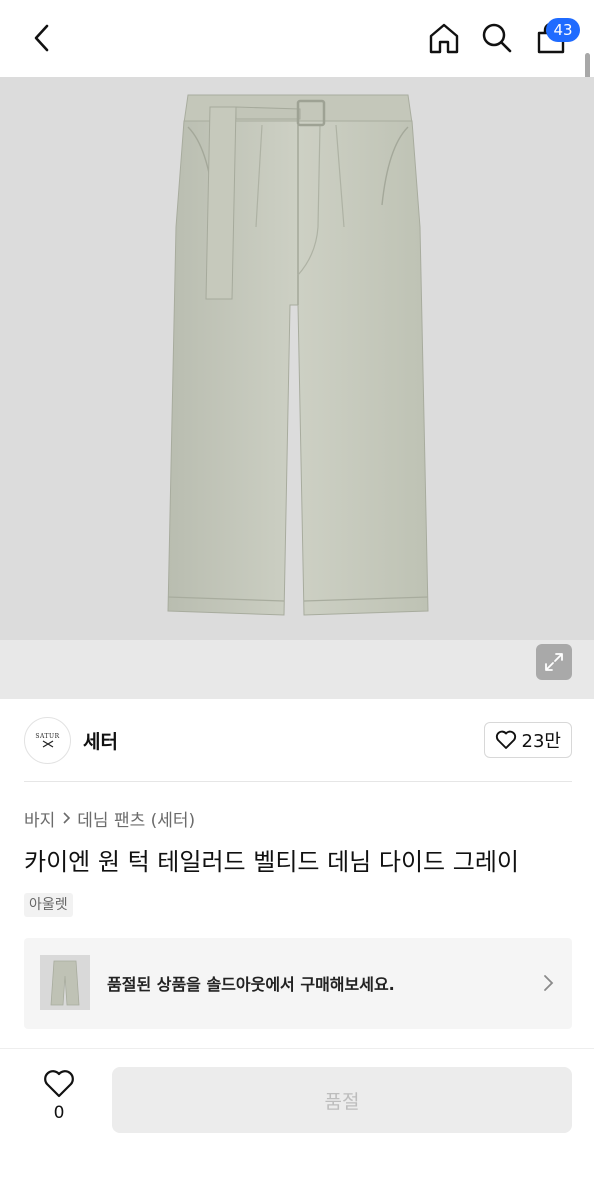 This screenshot has height=1200, width=594. What do you see at coordinates (65, 982) in the screenshot?
I see `banner-product-thumbnail` at bounding box center [65, 982].